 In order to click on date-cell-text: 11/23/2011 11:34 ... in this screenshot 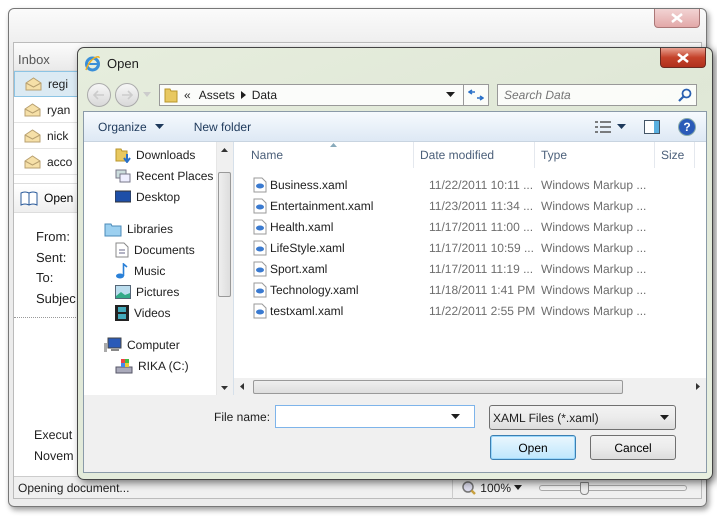, I will do `click(481, 206)`.